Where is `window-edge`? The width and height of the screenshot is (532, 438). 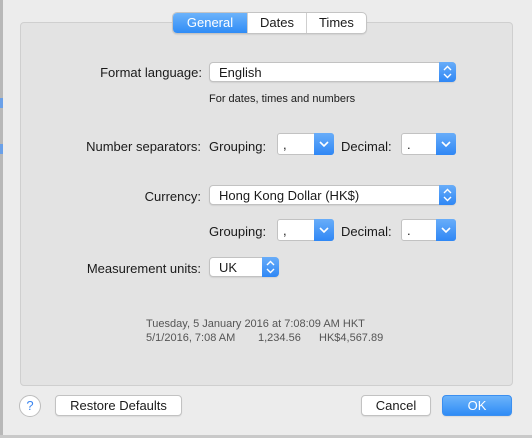 window-edge is located at coordinates (1, 219).